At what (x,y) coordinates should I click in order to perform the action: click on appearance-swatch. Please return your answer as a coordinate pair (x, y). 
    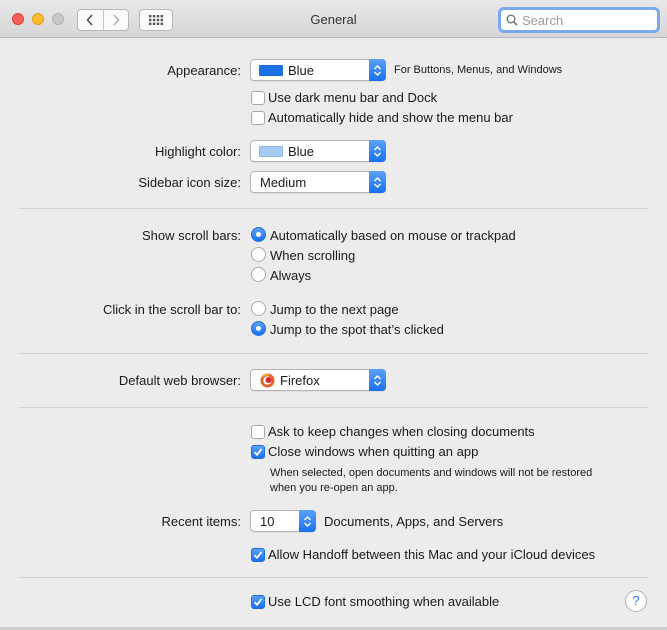
    Looking at the image, I should click on (271, 70).